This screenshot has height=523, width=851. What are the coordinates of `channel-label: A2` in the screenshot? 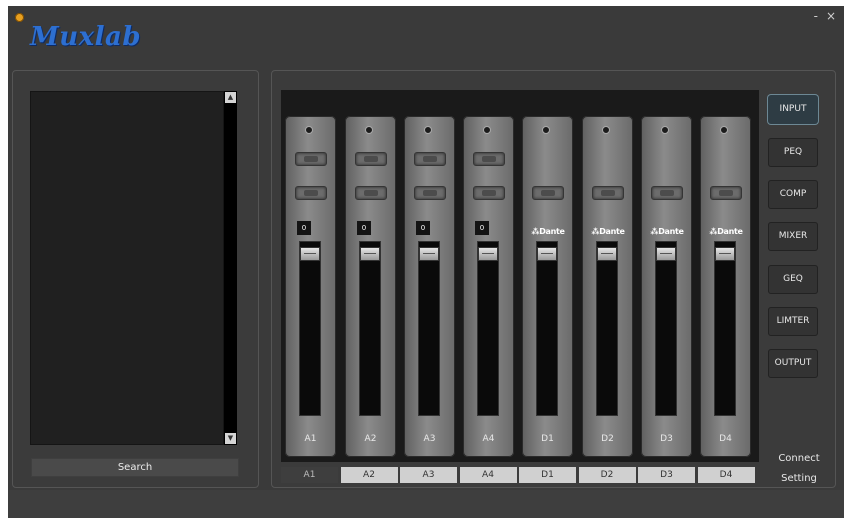 It's located at (370, 439).